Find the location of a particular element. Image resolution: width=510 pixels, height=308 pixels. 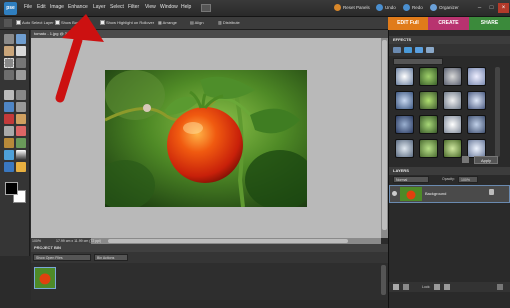

organizer-button: Organizer is located at coordinates (444, 8).